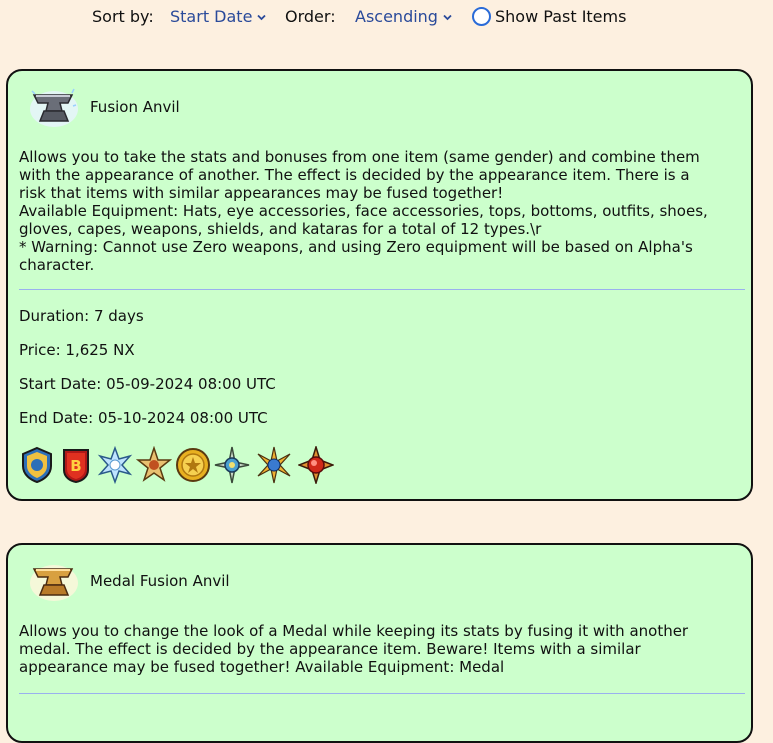 The image size is (773, 743). Describe the element at coordinates (77, 350) in the screenshot. I see `item-price: Price: 1,625 NX` at that location.